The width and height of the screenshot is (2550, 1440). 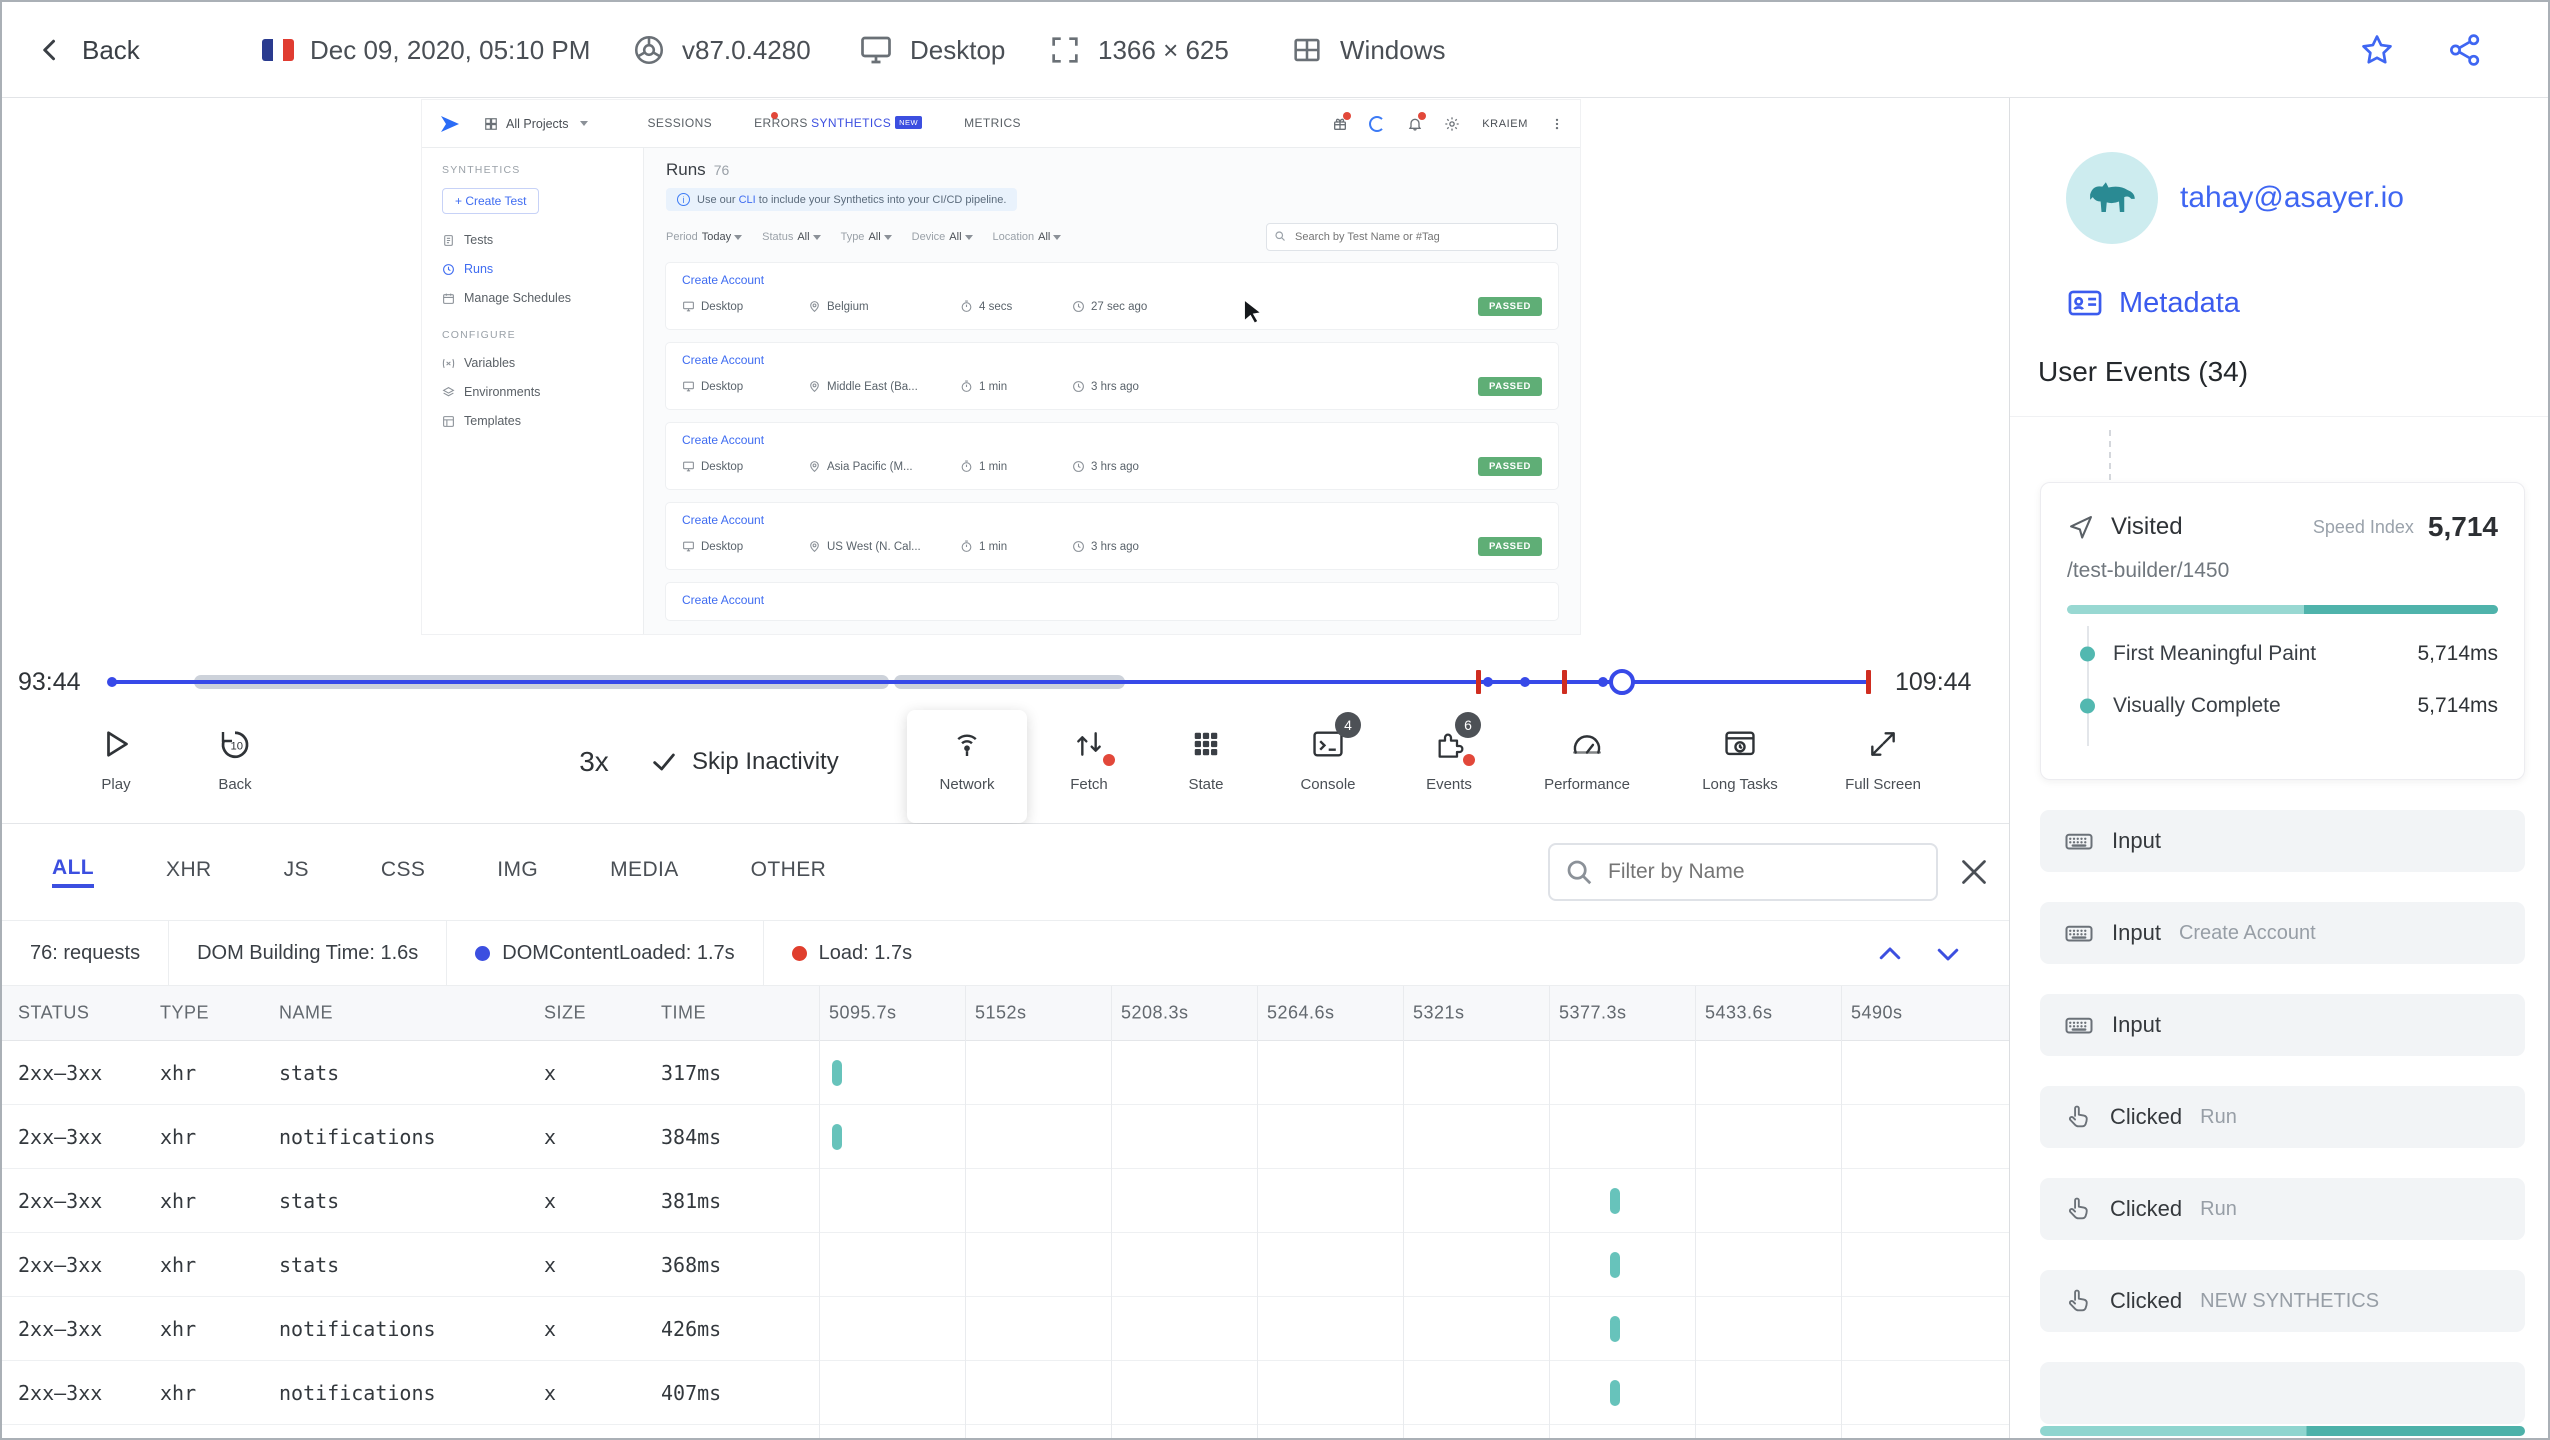 What do you see at coordinates (1089, 758) in the screenshot?
I see `fetch-tool-button: Fetch` at bounding box center [1089, 758].